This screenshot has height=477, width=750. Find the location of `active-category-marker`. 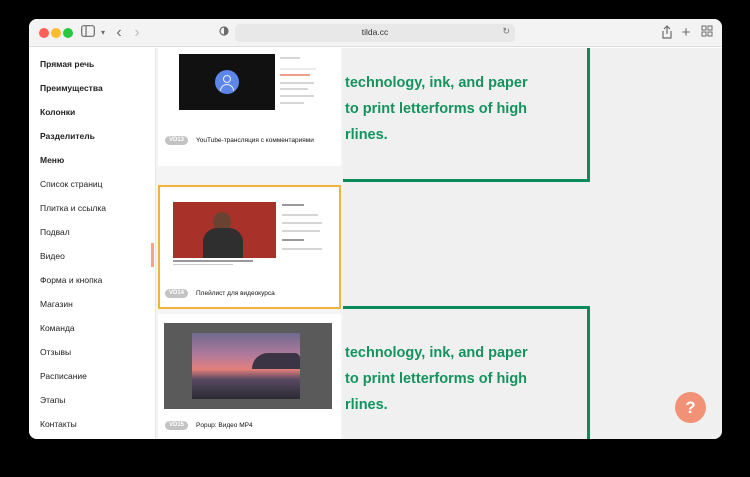

active-category-marker is located at coordinates (152, 255).